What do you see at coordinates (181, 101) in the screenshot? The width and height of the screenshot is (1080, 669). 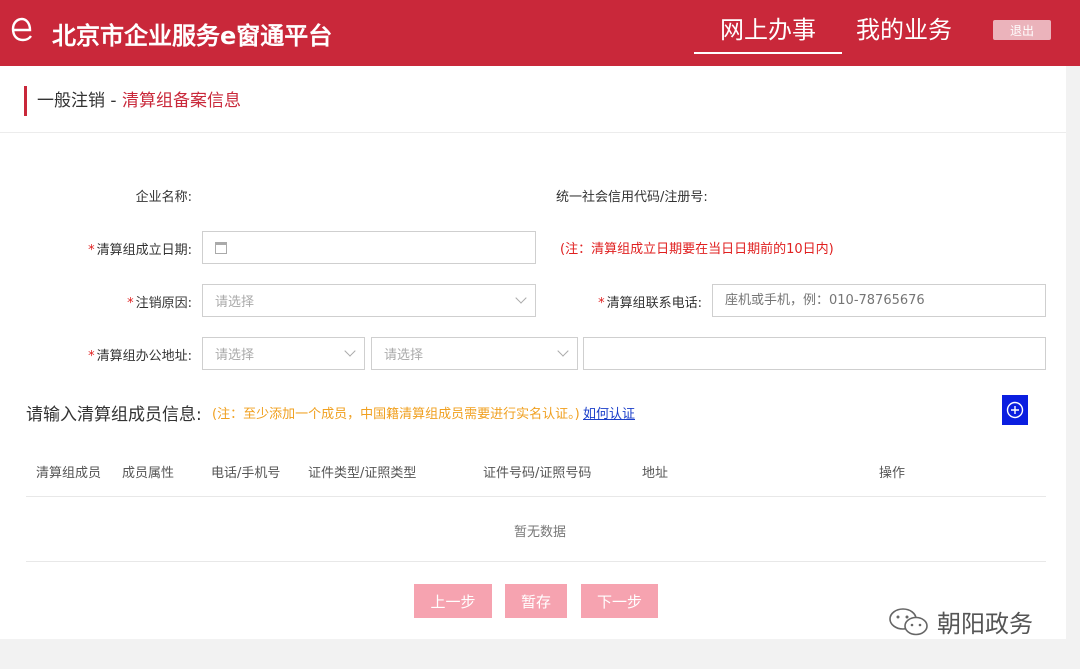 I see `breadcrumb-current: 清算组备案信息` at bounding box center [181, 101].